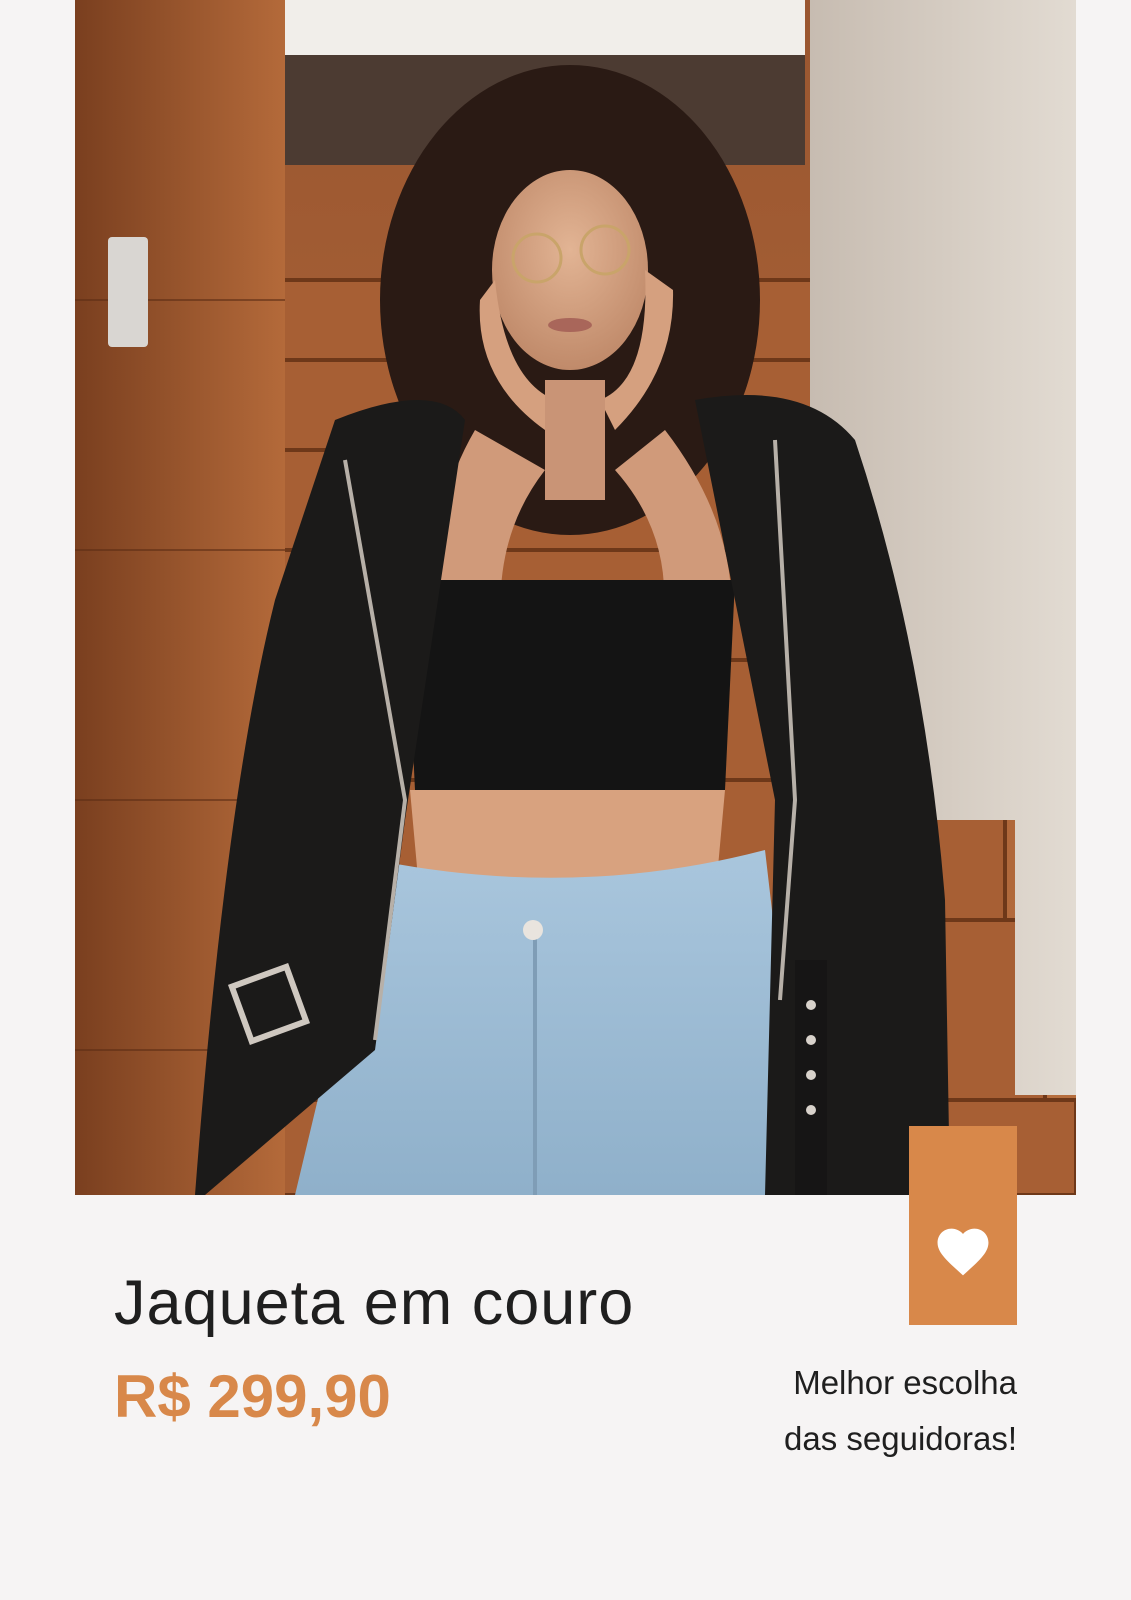 The height and width of the screenshot is (1600, 1131). Describe the element at coordinates (900, 1438) in the screenshot. I see `tagline-line-2: das seguidoras!` at that location.